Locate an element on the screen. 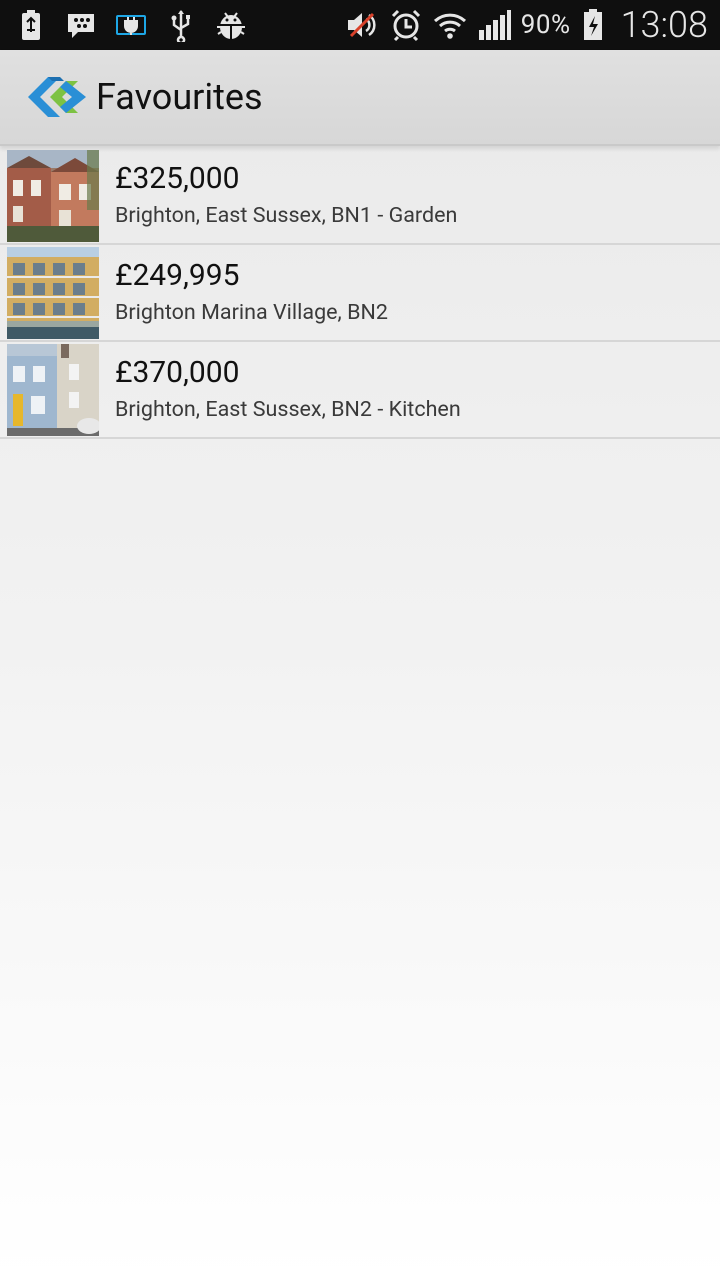 Image resolution: width=720 pixels, height=1280 pixels. system-status: 90% 13:08 is located at coordinates (532, 25).